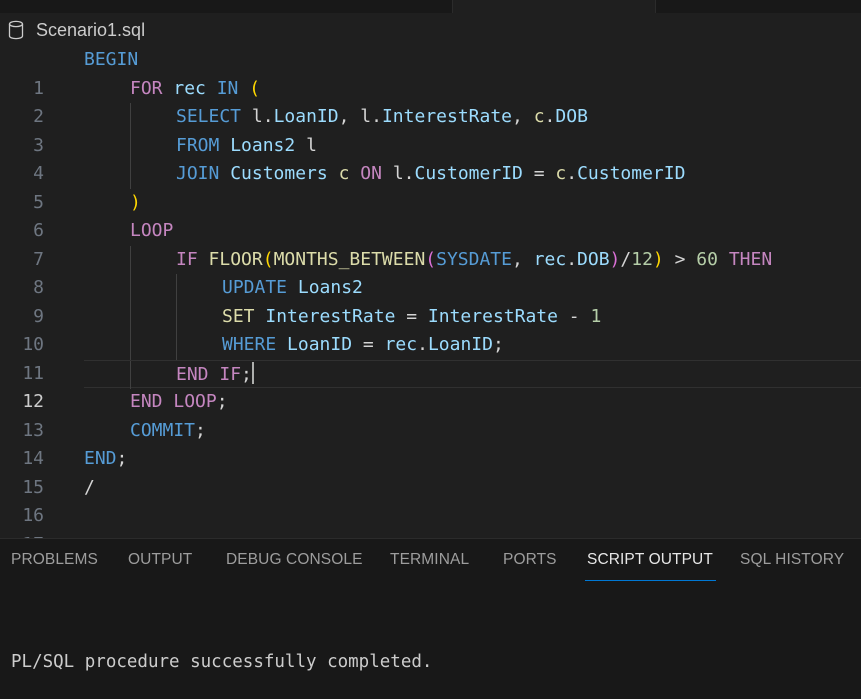  Describe the element at coordinates (255, 287) in the screenshot. I see `token: UPDATE` at that location.